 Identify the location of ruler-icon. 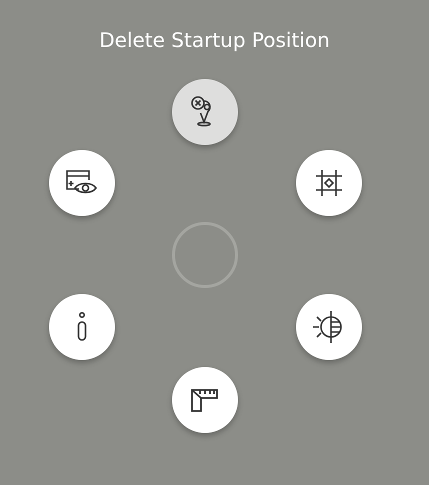
(205, 400).